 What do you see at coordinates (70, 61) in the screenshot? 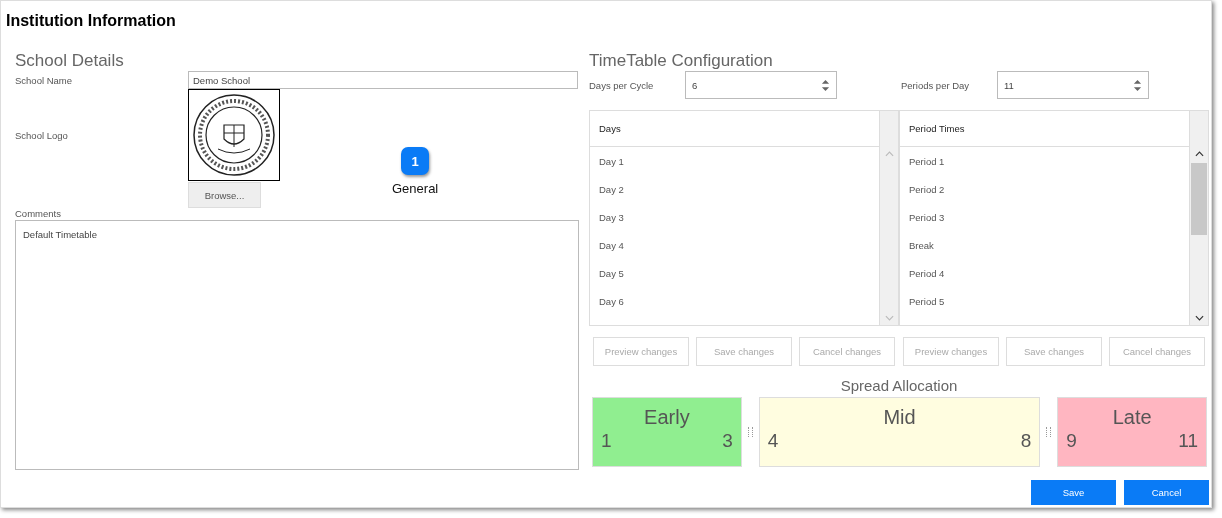
I see `section-heading: School Details` at bounding box center [70, 61].